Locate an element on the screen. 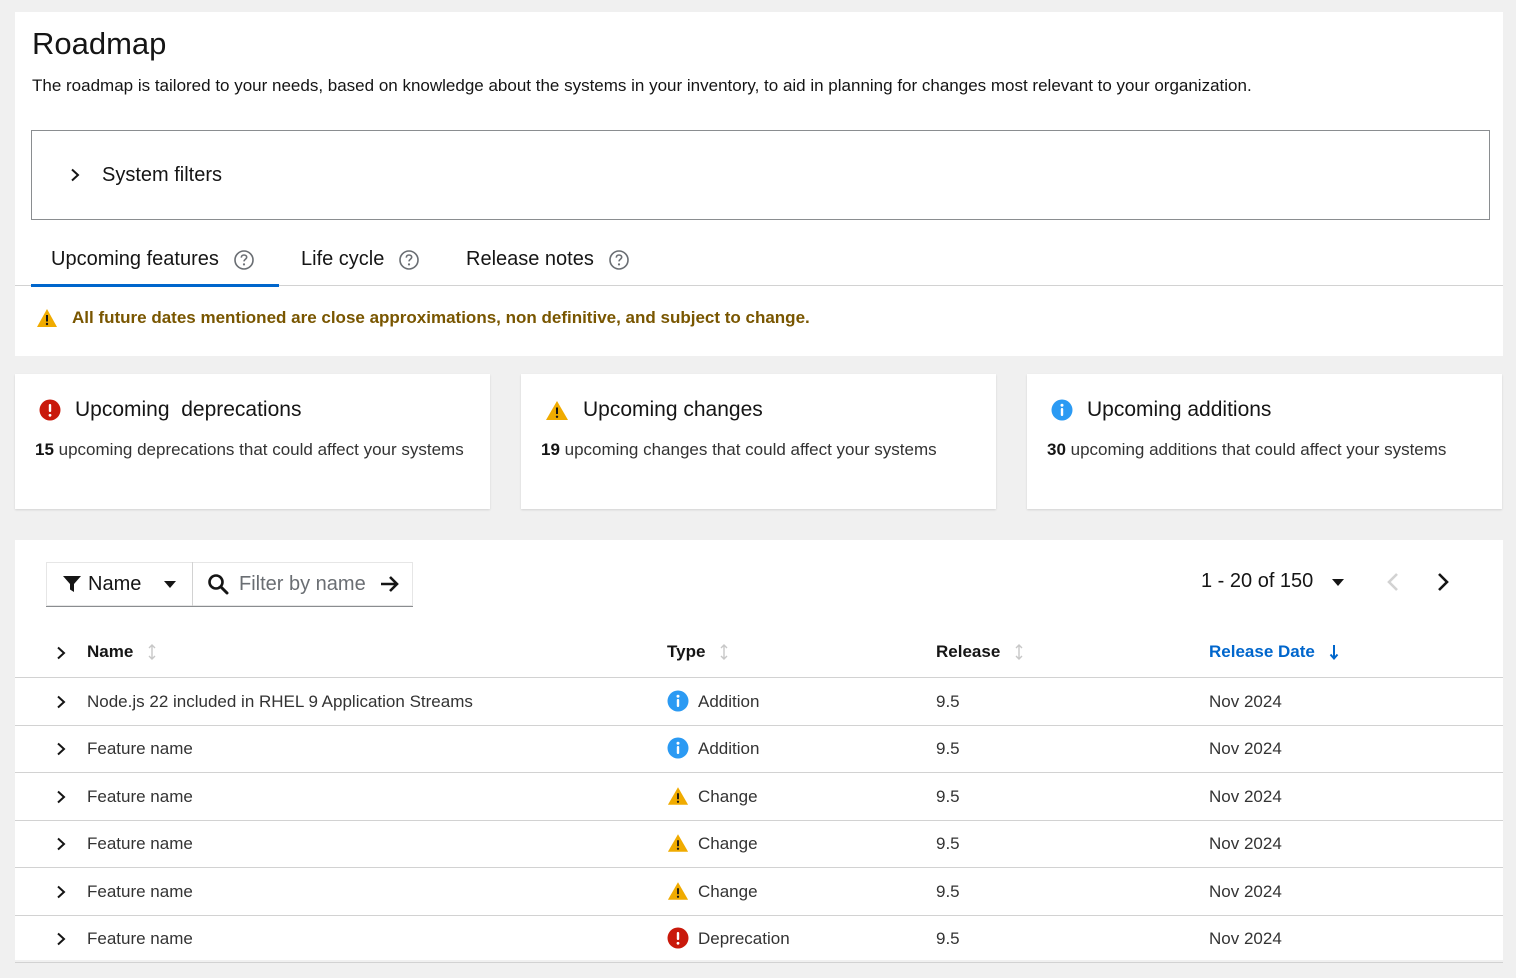 Image resolution: width=1516 pixels, height=978 pixels. column-header-type: Type is located at coordinates (698, 652).